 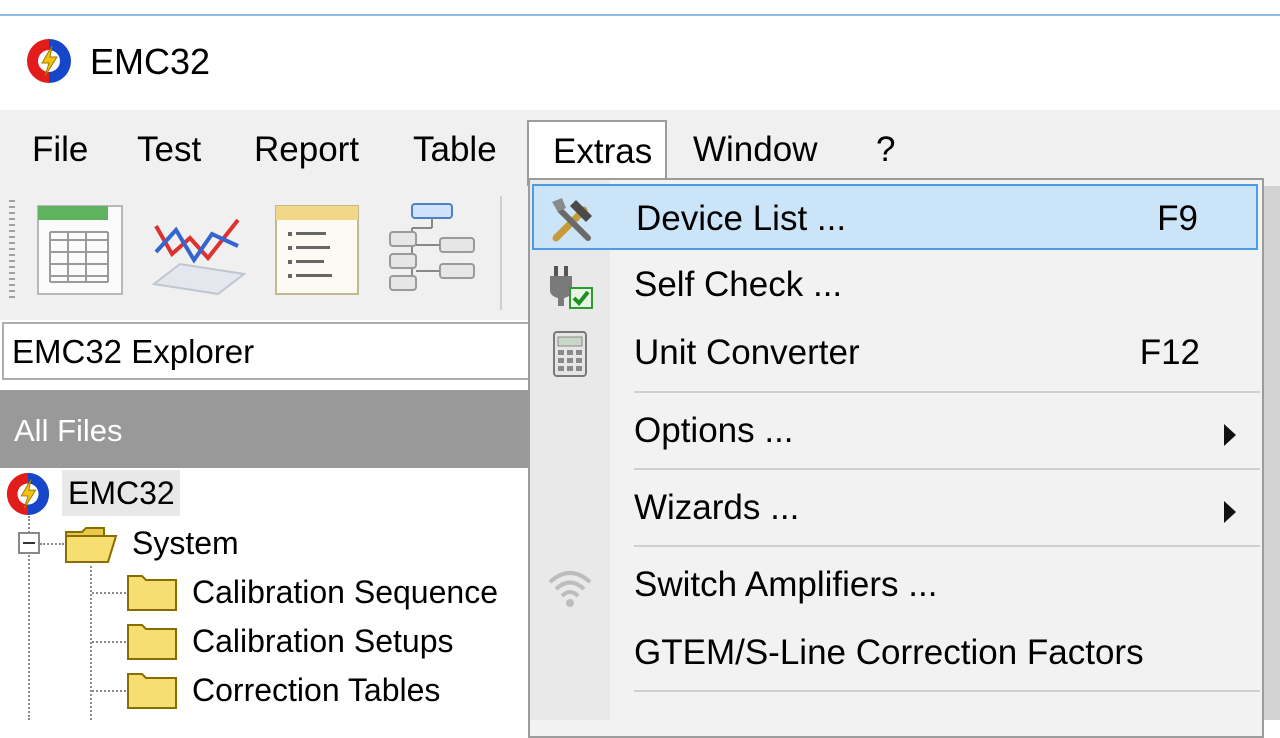 What do you see at coordinates (1177, 218) in the screenshot?
I see `menu-item-shortcut: F9` at bounding box center [1177, 218].